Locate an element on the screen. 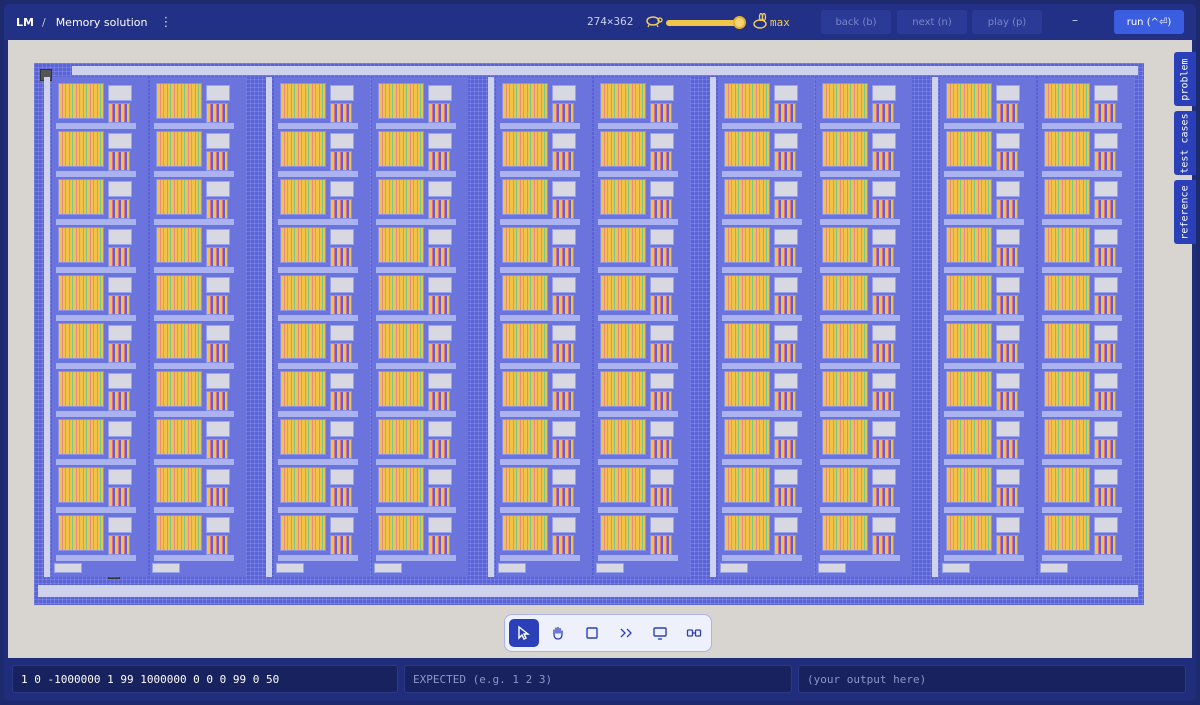 This screenshot has height=705, width=1200. tab-reference: reference is located at coordinates (1185, 212).